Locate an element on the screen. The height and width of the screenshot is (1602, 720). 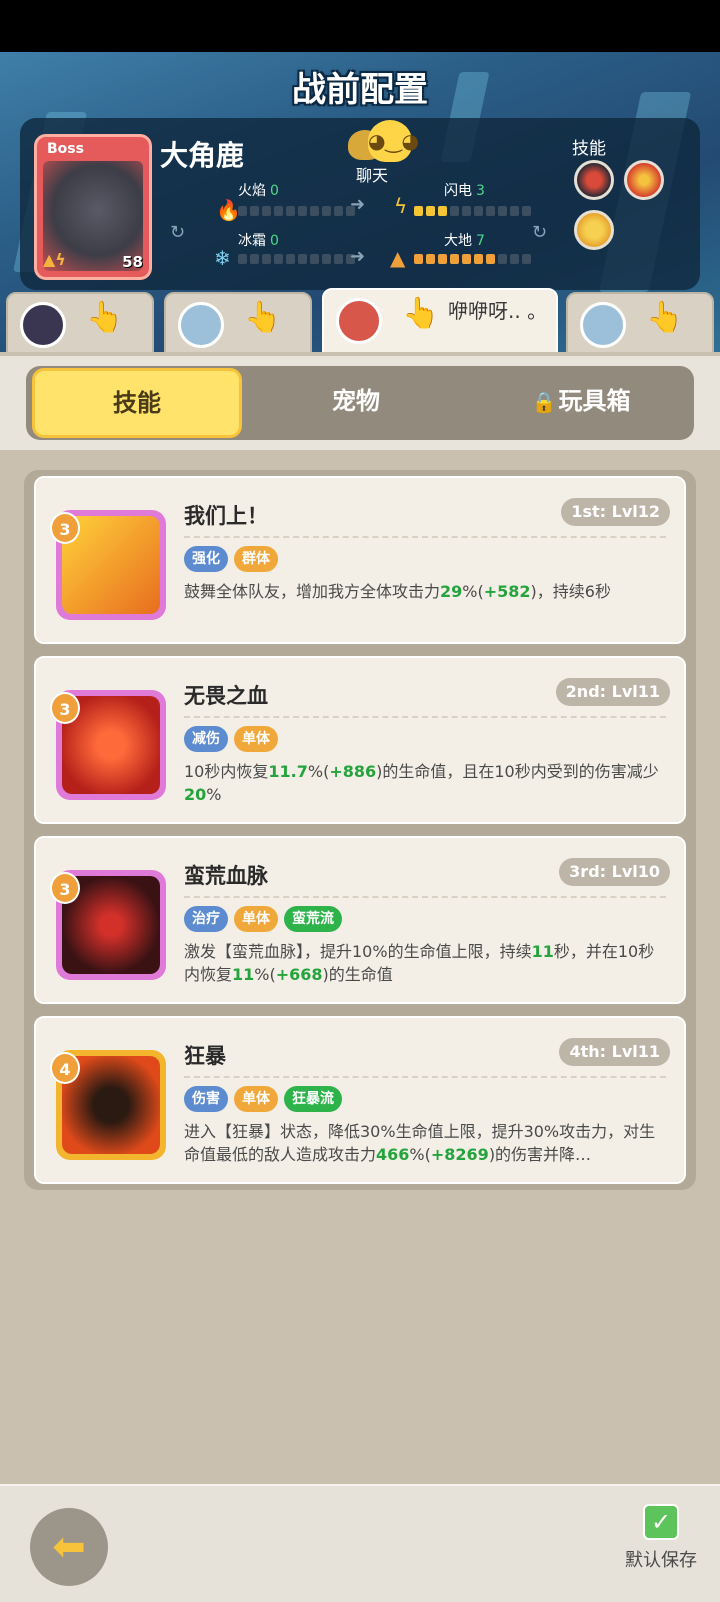
skill-description-text: )，持续6秒 is located at coordinates (570, 591).